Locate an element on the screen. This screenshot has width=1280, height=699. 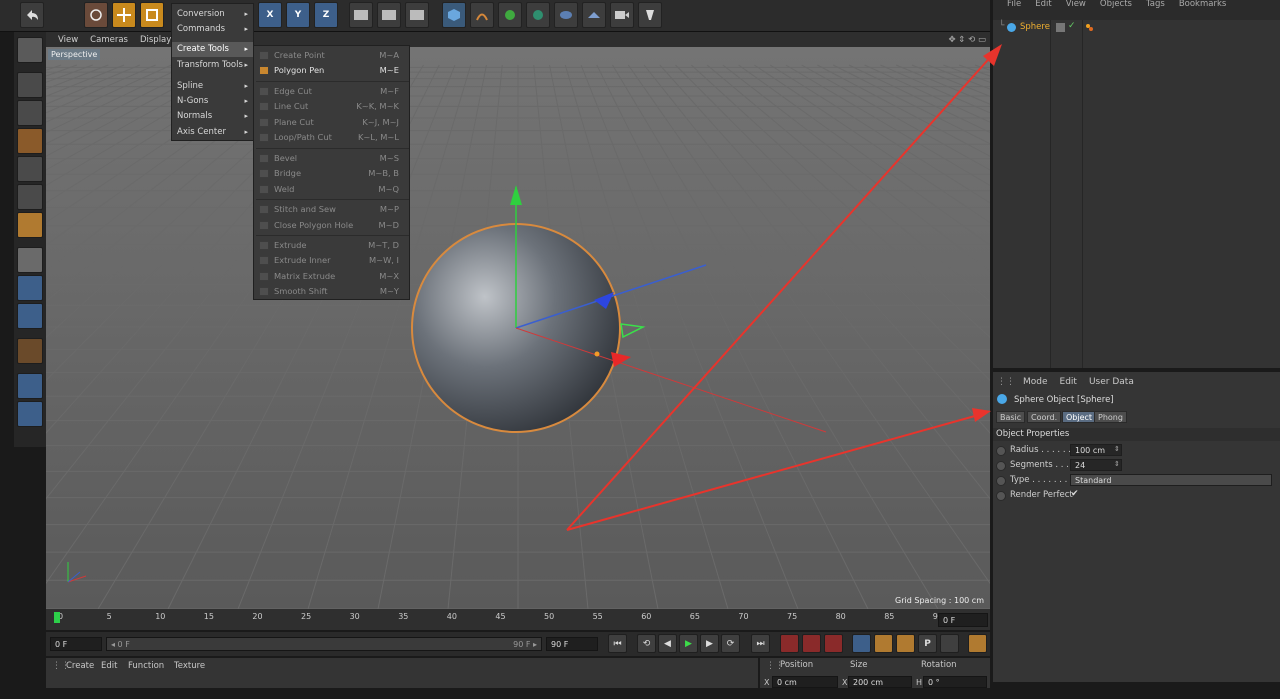
mat-menu-function: Function is located at coordinates (146, 666).